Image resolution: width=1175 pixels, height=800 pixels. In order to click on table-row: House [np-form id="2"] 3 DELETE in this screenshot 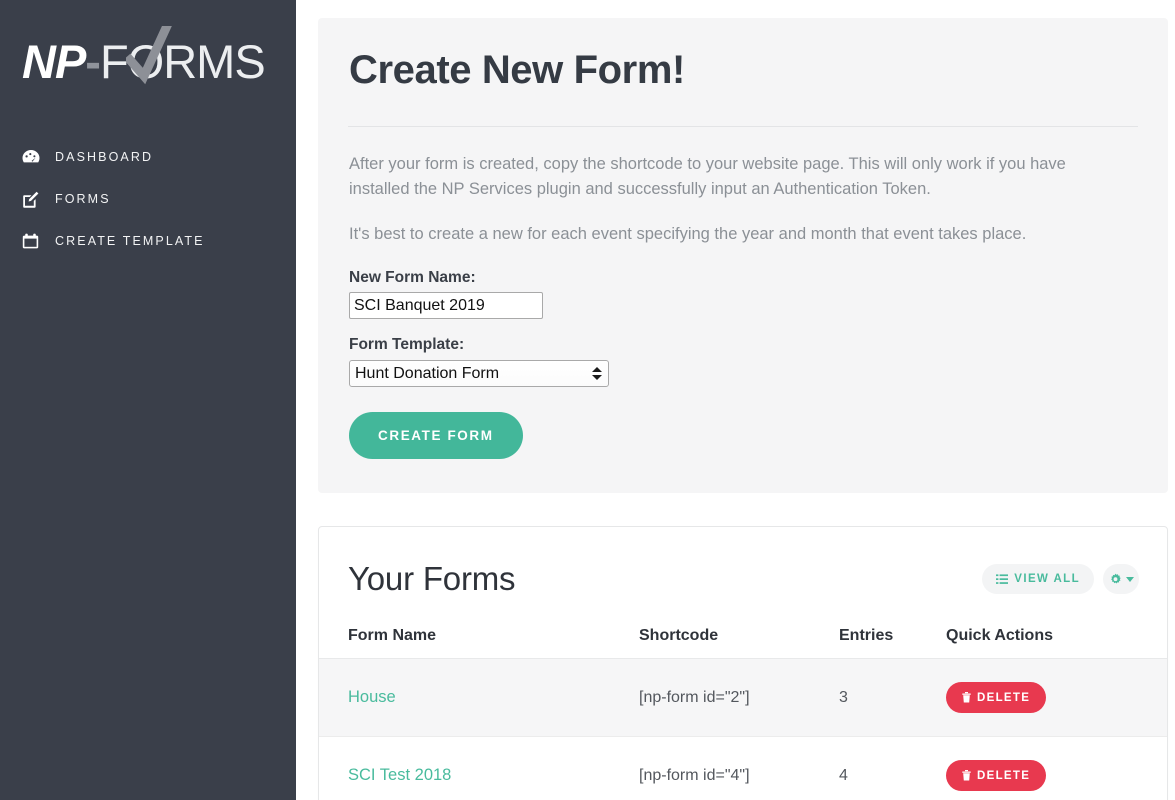, I will do `click(743, 698)`.